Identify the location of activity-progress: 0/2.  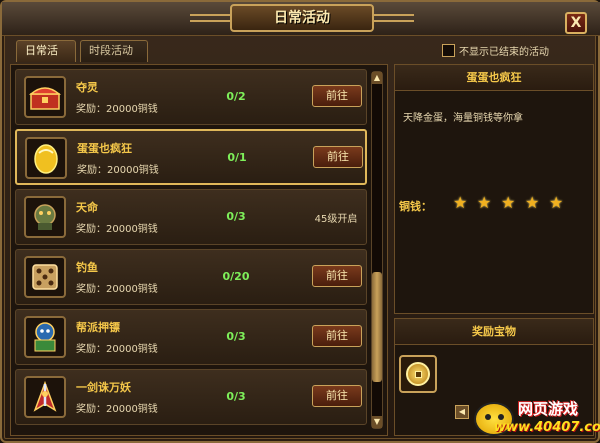
(236, 96).